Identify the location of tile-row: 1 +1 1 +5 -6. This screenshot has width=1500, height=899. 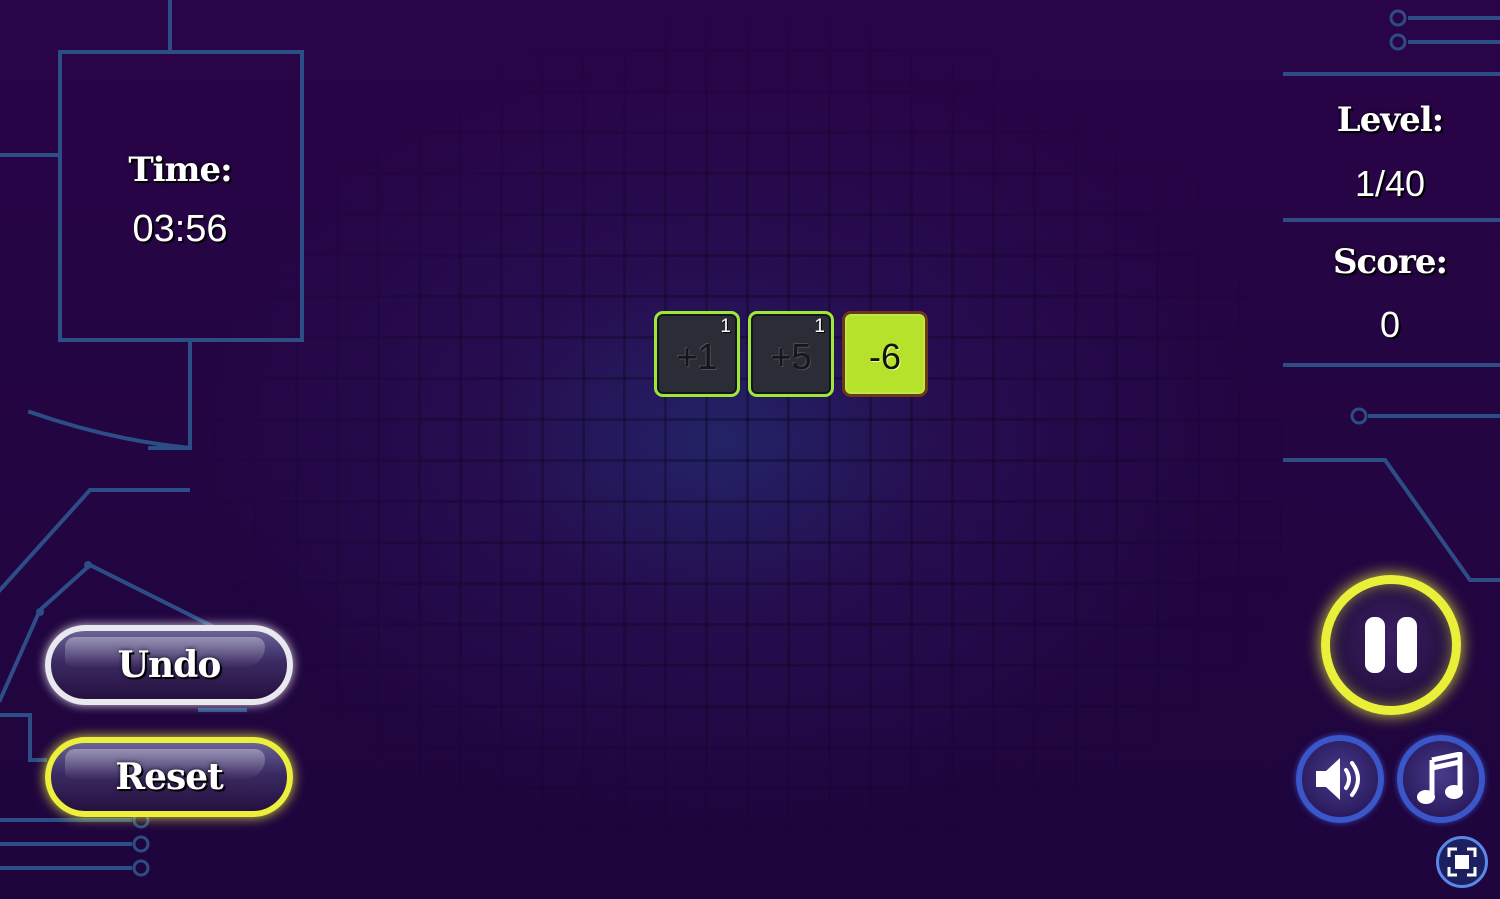
(794, 357).